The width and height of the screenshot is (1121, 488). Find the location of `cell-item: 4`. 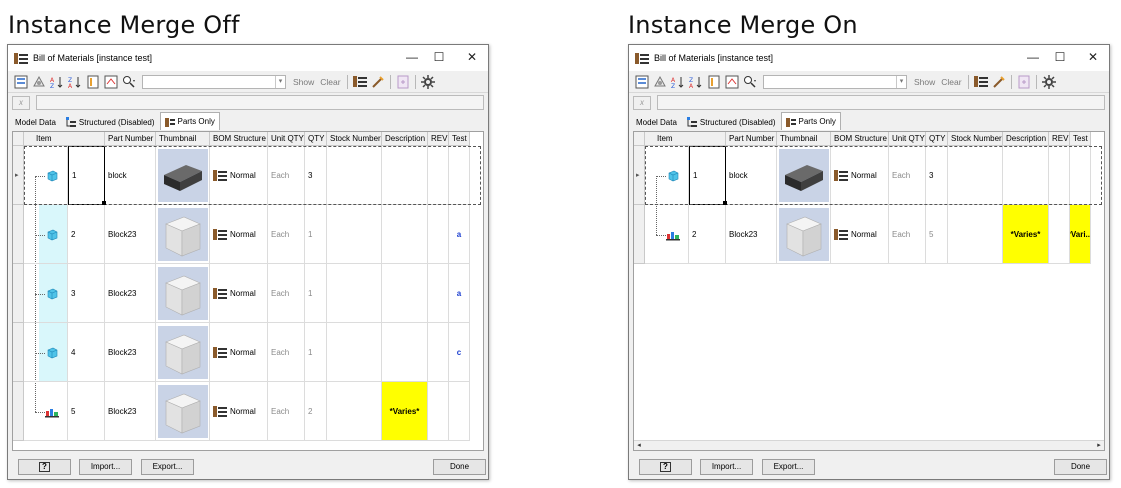

cell-item: 4 is located at coordinates (86, 352).